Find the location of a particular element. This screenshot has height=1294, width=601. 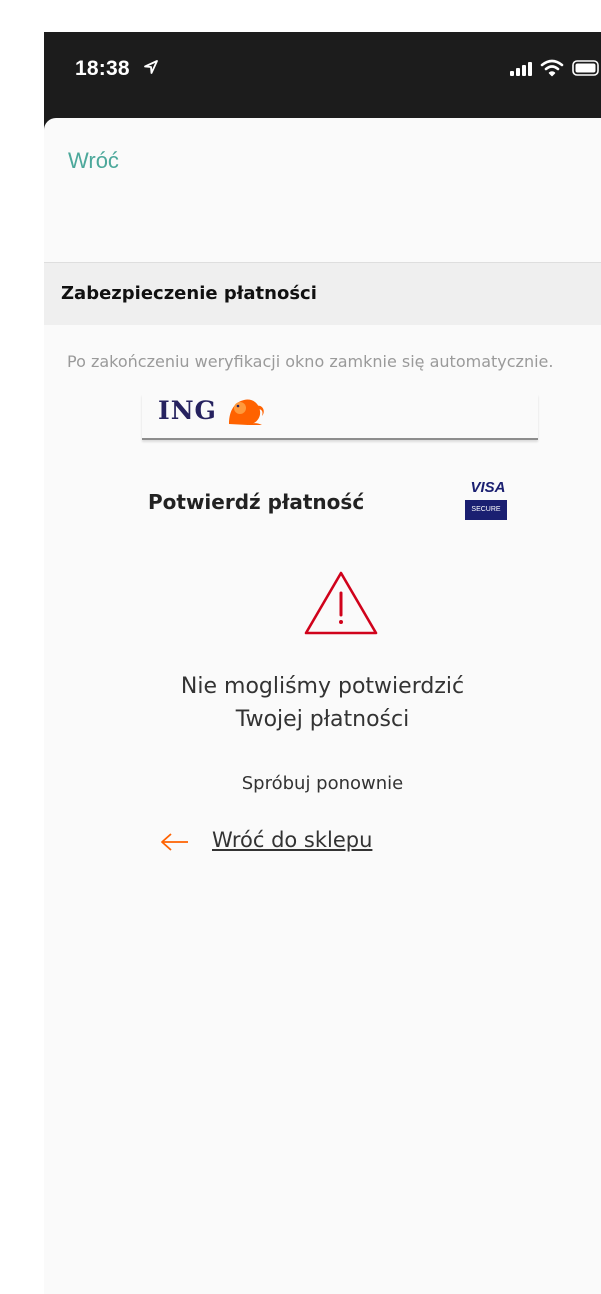

back-button: Wróć is located at coordinates (93, 161).